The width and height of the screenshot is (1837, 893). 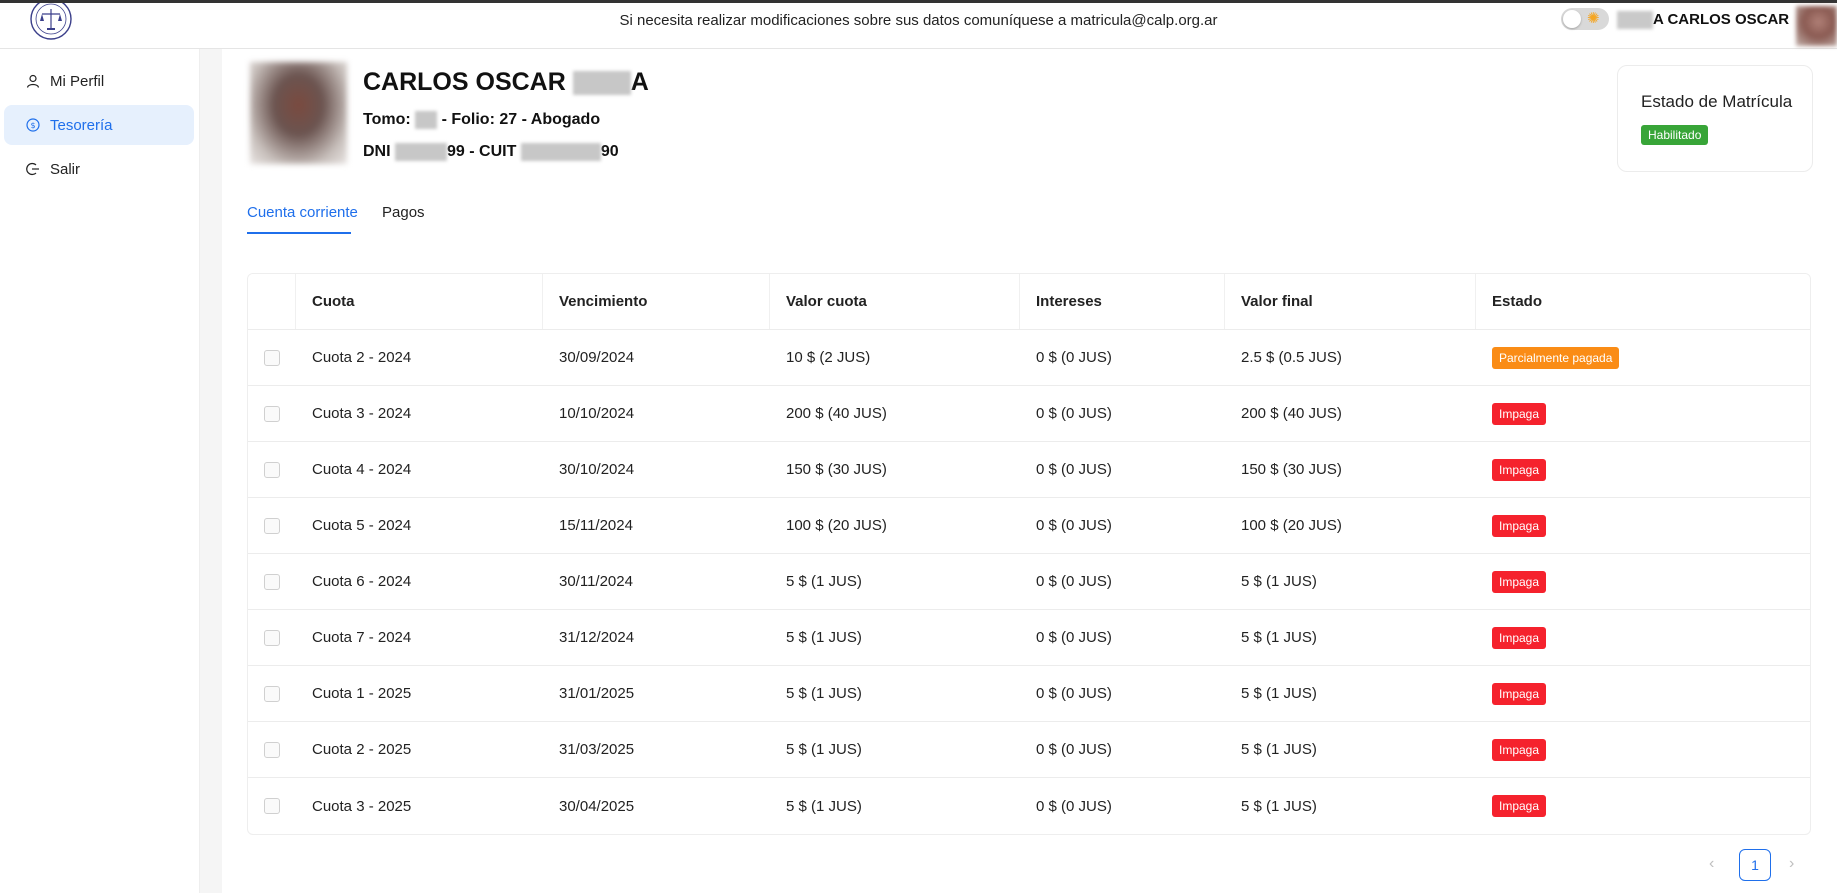 What do you see at coordinates (99, 169) in the screenshot?
I see `sidebar-item-salir: Salir` at bounding box center [99, 169].